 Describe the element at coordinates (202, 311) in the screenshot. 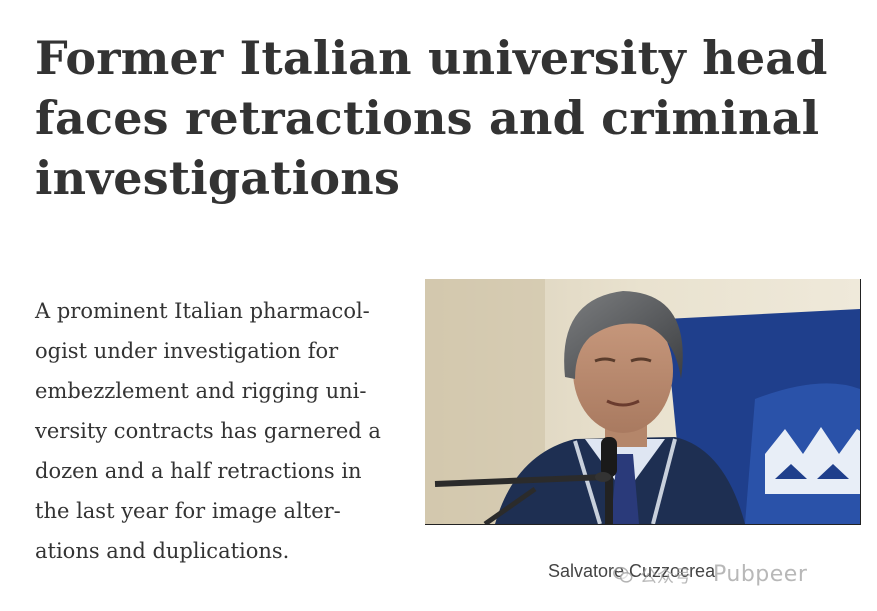

I see `lede-line: A prominent Italian pharmacol-` at that location.